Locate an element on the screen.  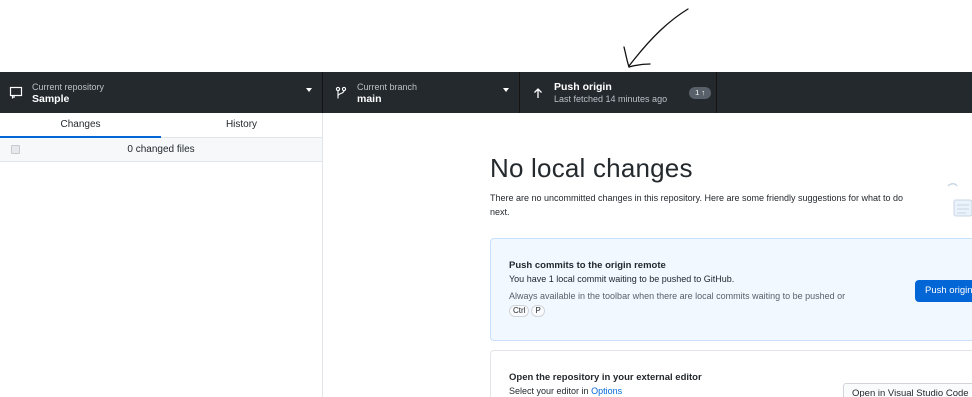
changes-header: 0 changed files is located at coordinates (161, 150).